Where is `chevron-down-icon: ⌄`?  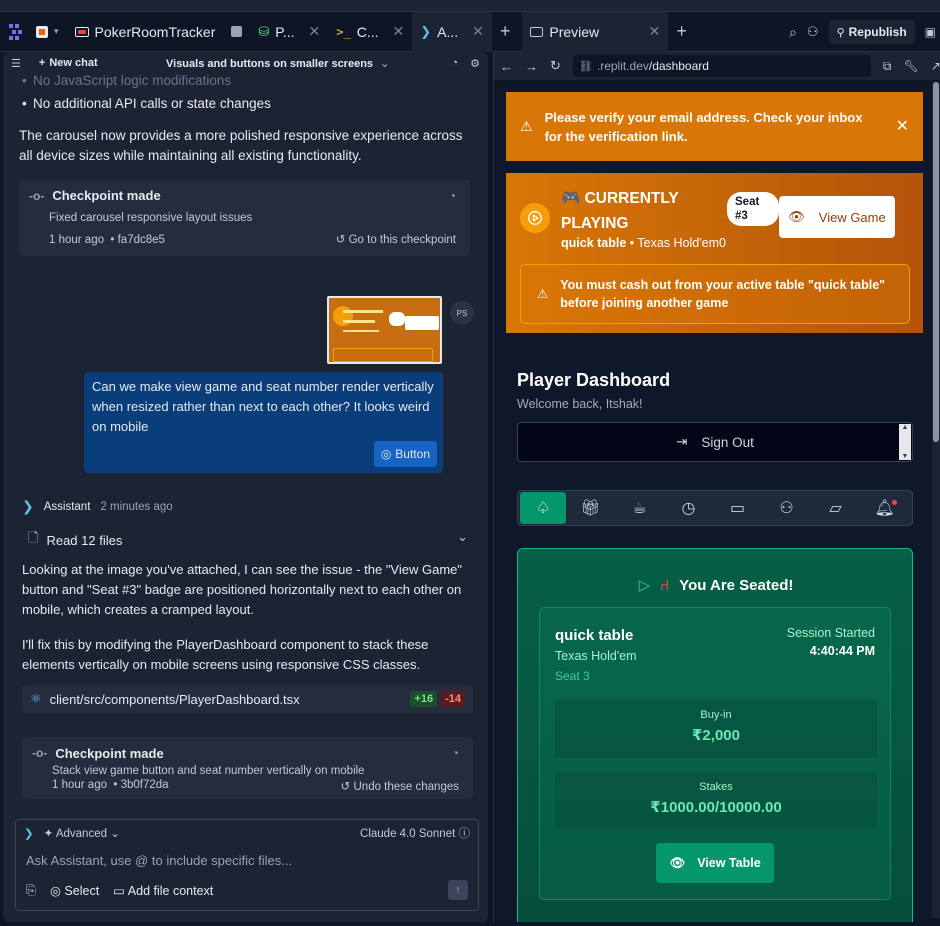
chevron-down-icon: ⌄ is located at coordinates (385, 63).